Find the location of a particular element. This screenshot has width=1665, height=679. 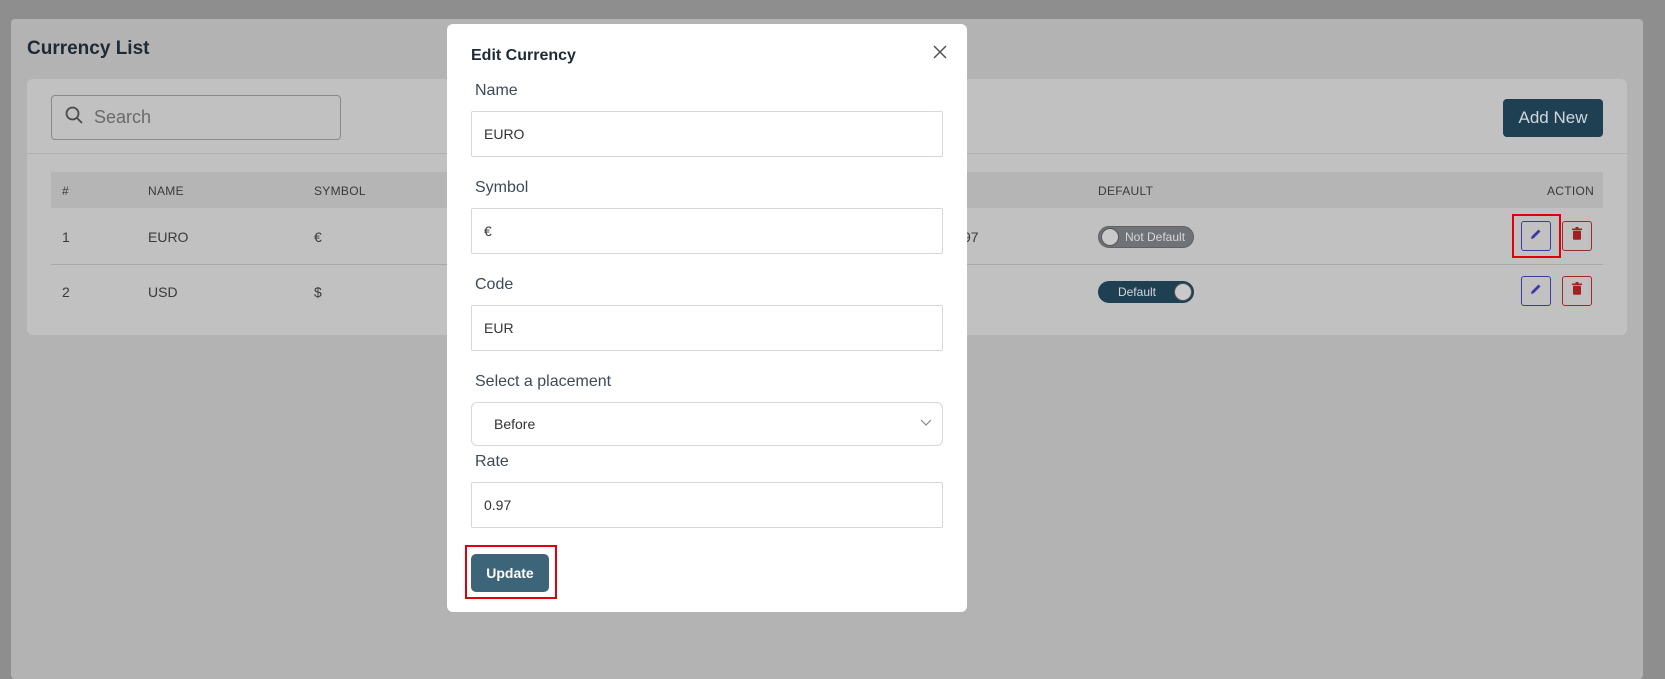

header-index: # is located at coordinates (65, 191).